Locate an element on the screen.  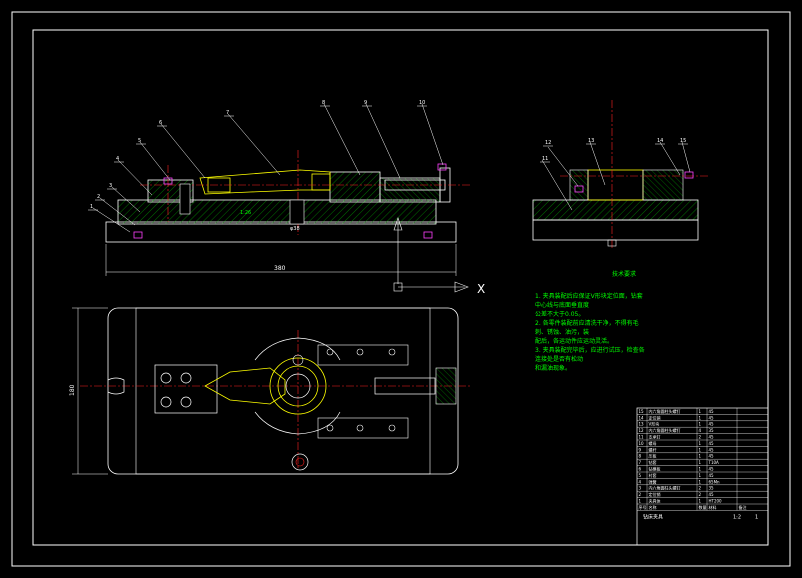
part-number-6: 6 is located at coordinates (160, 123).